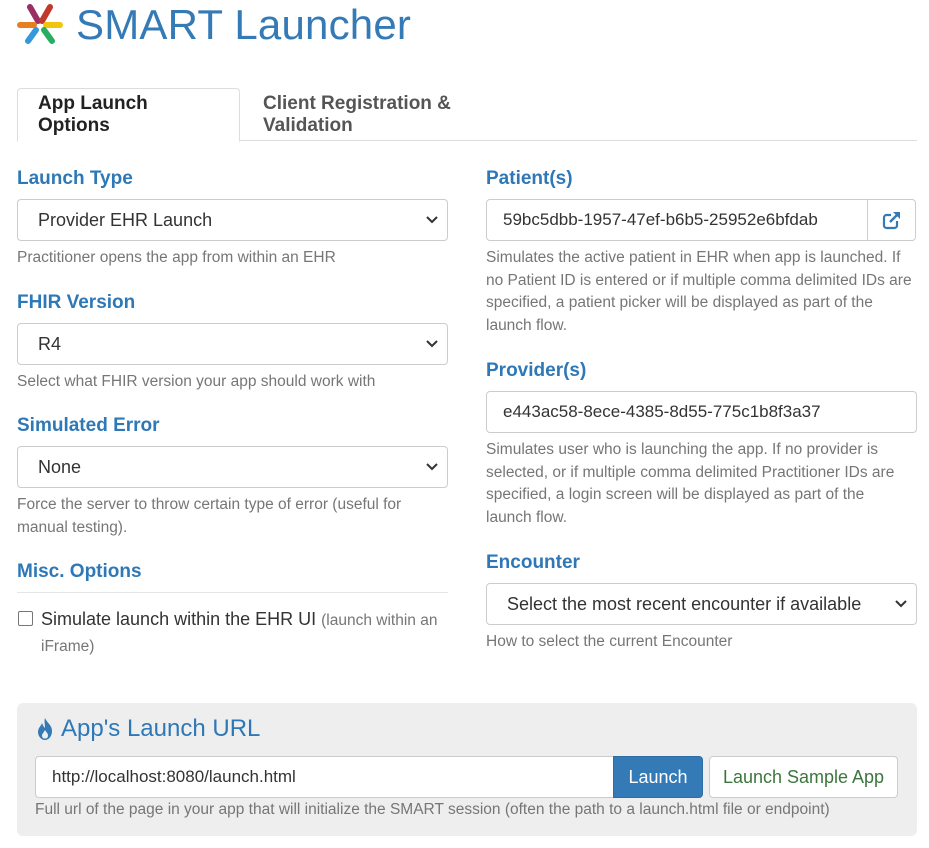 The image size is (929, 848). What do you see at coordinates (536, 370) in the screenshot?
I see `providers-label: Provider(s)` at bounding box center [536, 370].